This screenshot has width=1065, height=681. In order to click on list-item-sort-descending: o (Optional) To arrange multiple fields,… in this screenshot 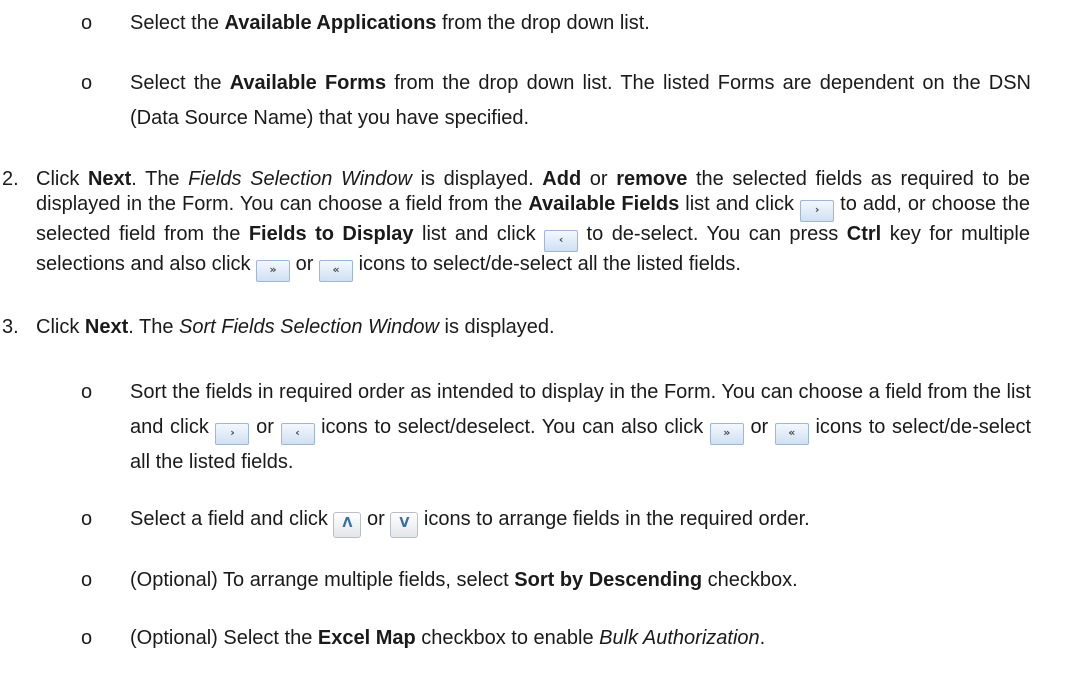, I will do `click(556, 580)`.